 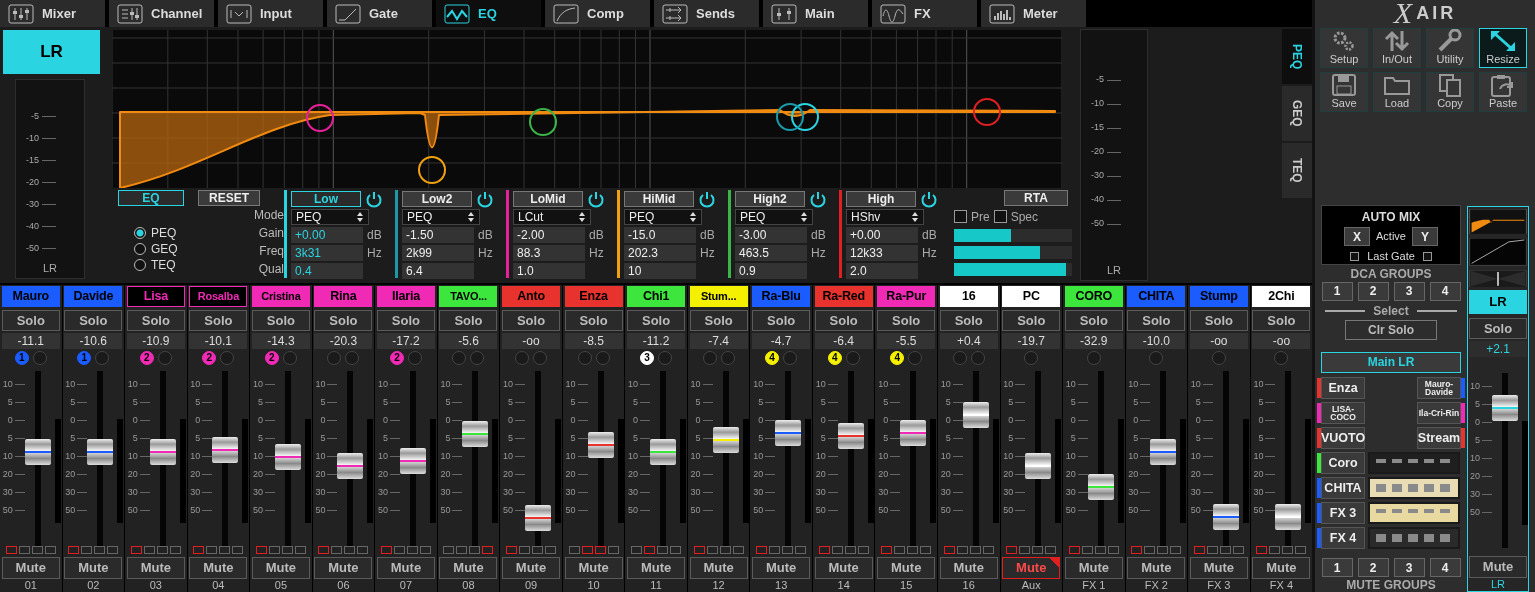 What do you see at coordinates (1033, 13) in the screenshot?
I see `nav-tab: Meter` at bounding box center [1033, 13].